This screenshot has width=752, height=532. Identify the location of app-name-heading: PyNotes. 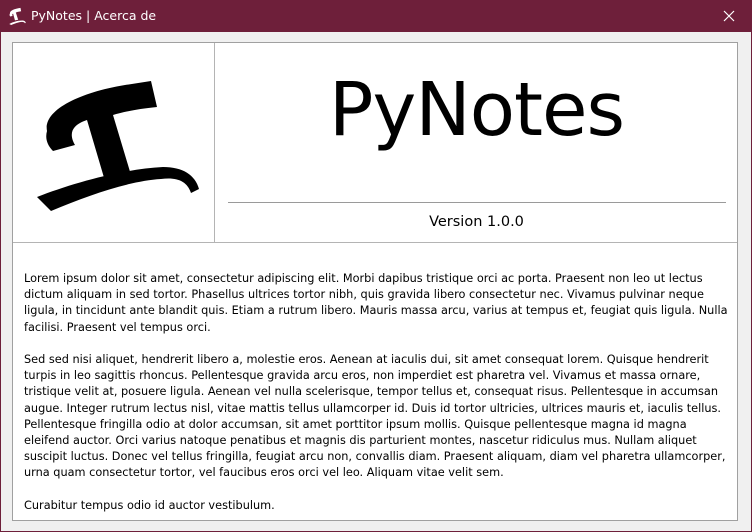
(476, 110).